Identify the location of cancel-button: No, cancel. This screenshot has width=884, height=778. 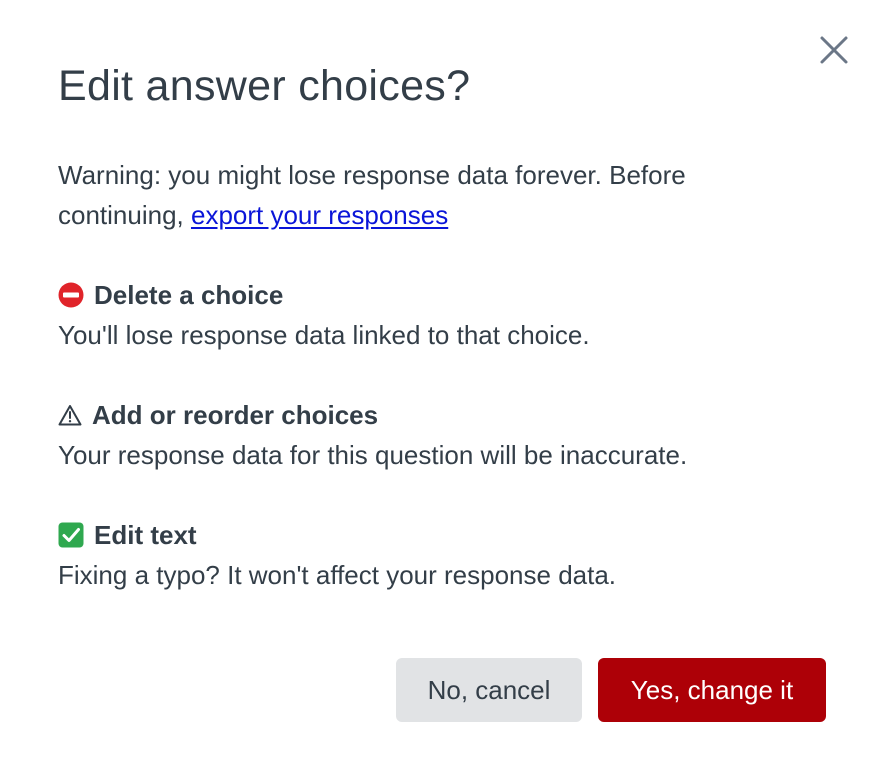
(489, 690).